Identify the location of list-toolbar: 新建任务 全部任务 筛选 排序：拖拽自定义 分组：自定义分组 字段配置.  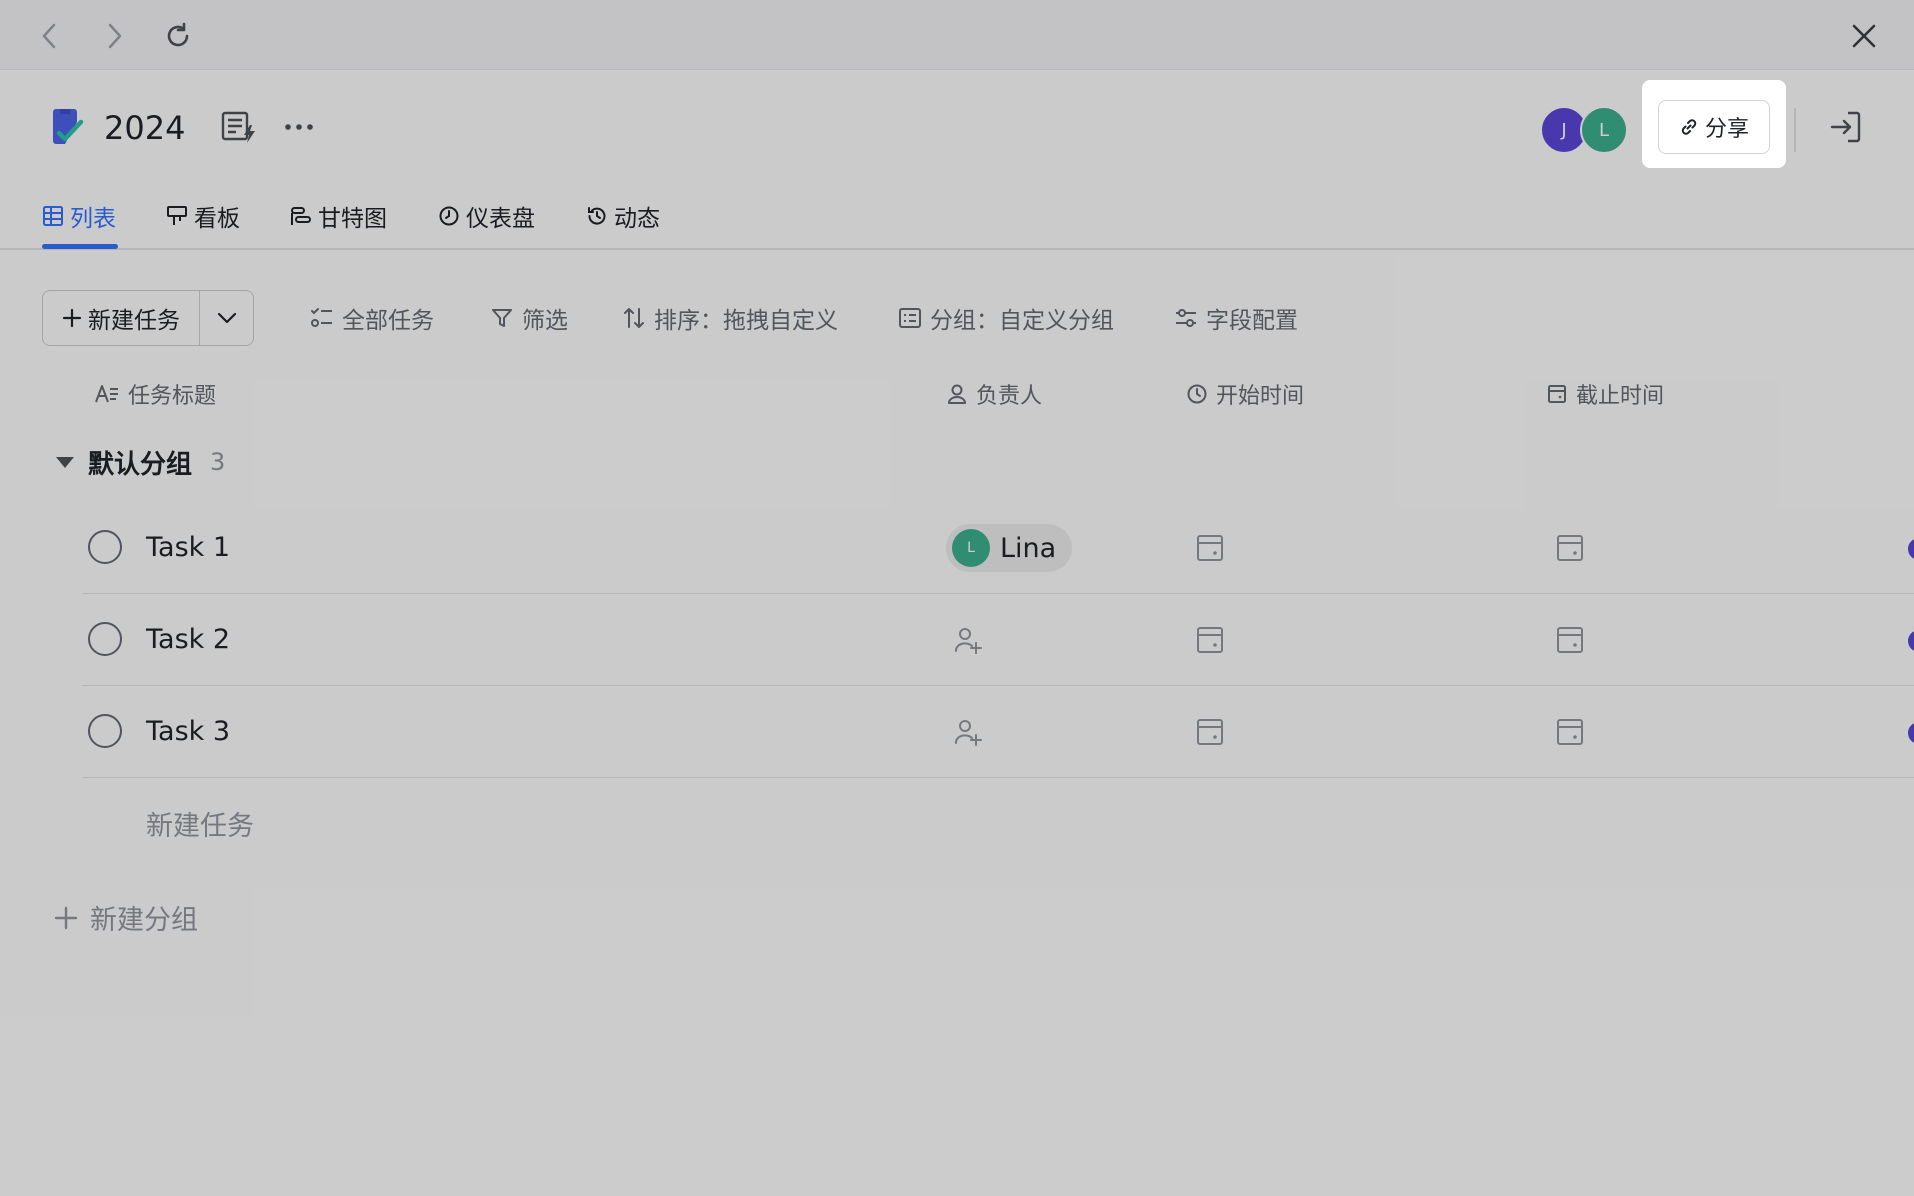
(957, 318).